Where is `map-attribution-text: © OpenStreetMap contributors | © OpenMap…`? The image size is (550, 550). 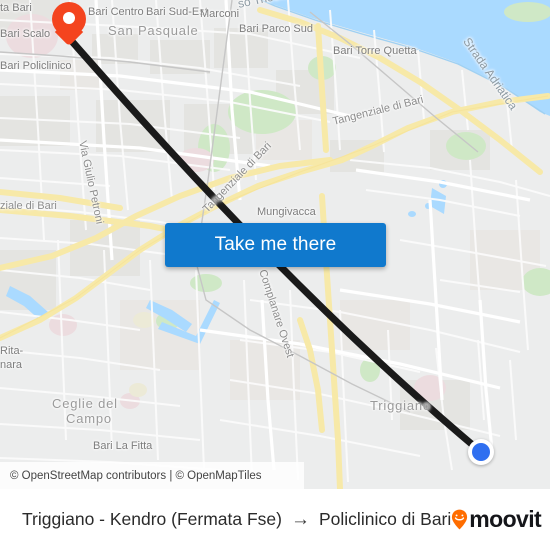 map-attribution-text: © OpenStreetMap contributors | © OpenMap… is located at coordinates (131, 476).